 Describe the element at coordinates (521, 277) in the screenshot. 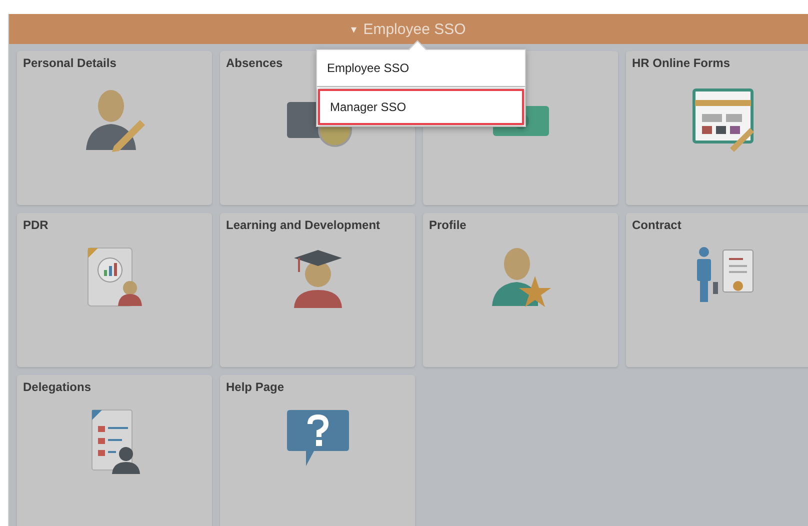

I see `person-star-icon` at that location.